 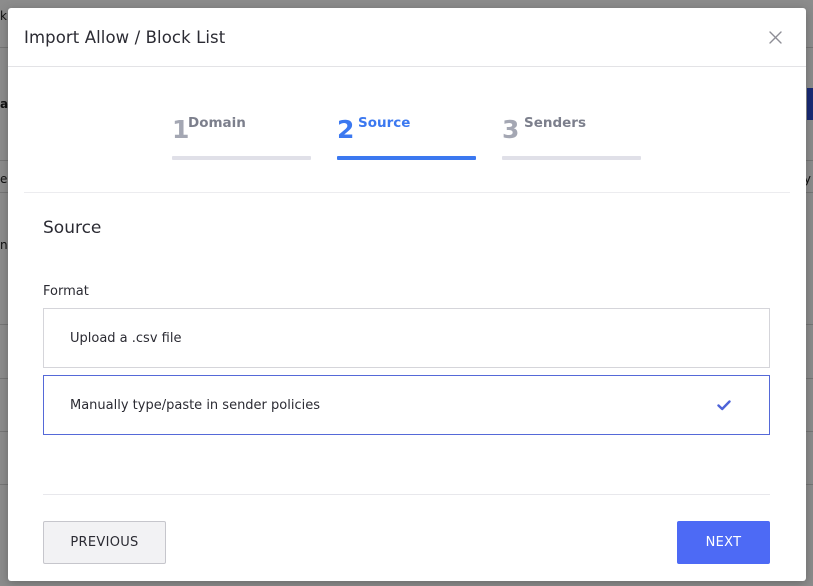 I want to click on option-manual-entry: Manually type/paste in sender policies, so click(x=406, y=405).